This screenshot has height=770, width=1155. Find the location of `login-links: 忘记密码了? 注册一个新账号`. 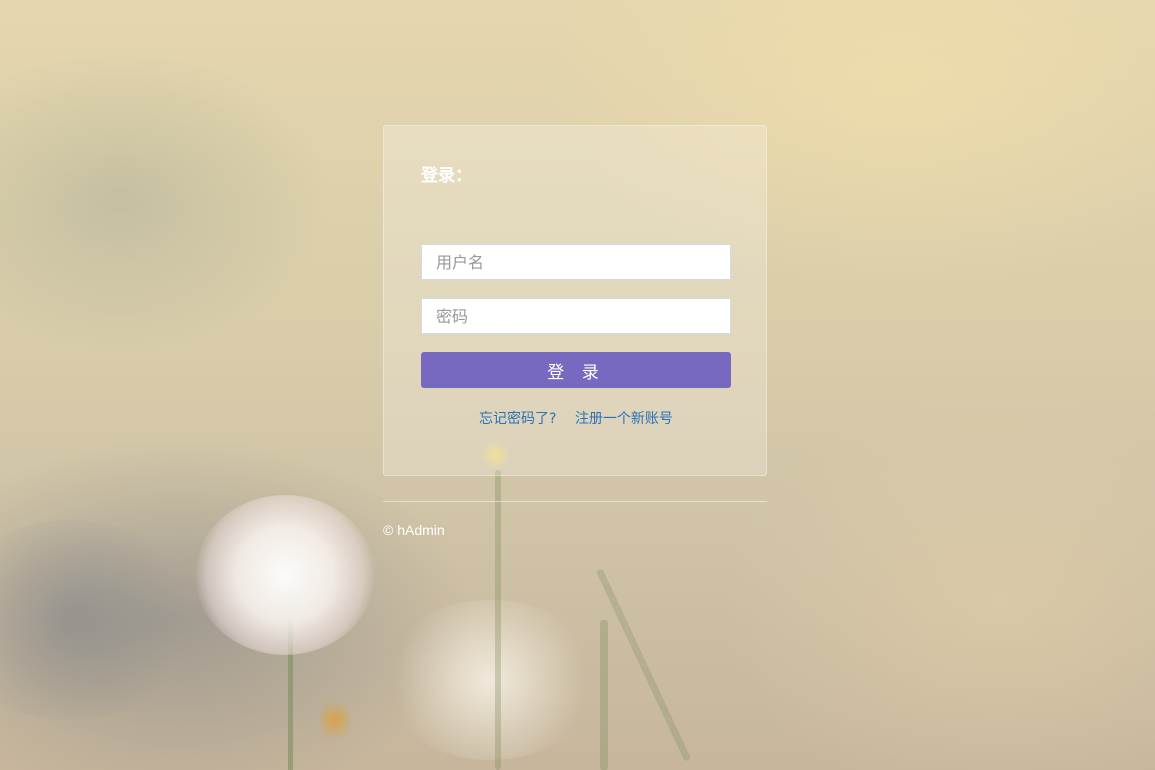

login-links: 忘记密码了? 注册一个新账号 is located at coordinates (576, 418).